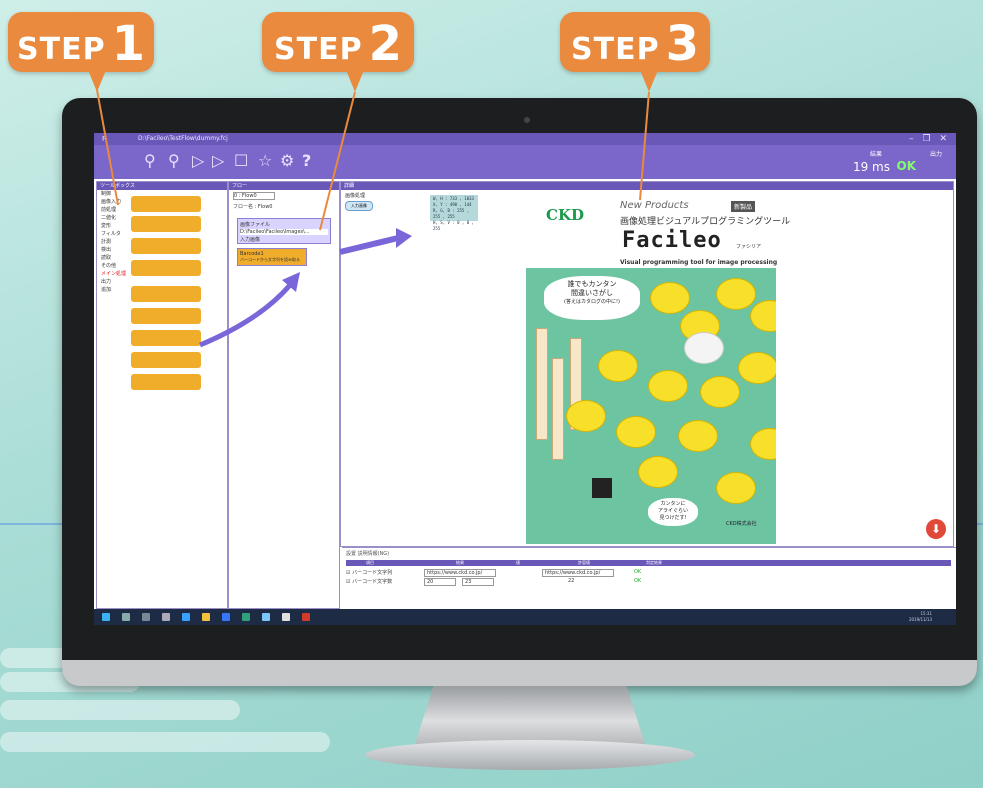 Image resolution: width=983 pixels, height=788 pixels. What do you see at coordinates (453, 225) in the screenshot?
I see `info-line: H, S, V : 0 , 0 , 255` at bounding box center [453, 225].